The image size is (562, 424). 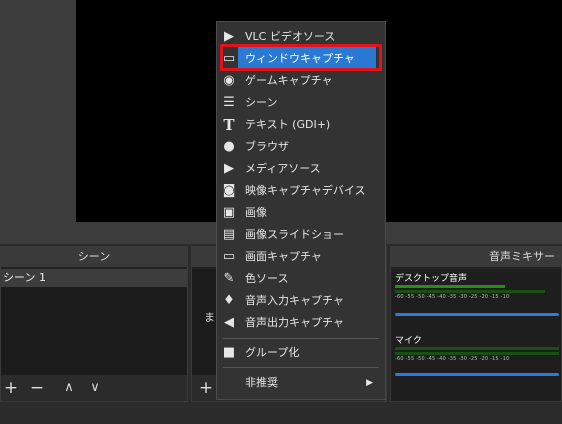 I want to click on image-icon: ▣, so click(x=229, y=212).